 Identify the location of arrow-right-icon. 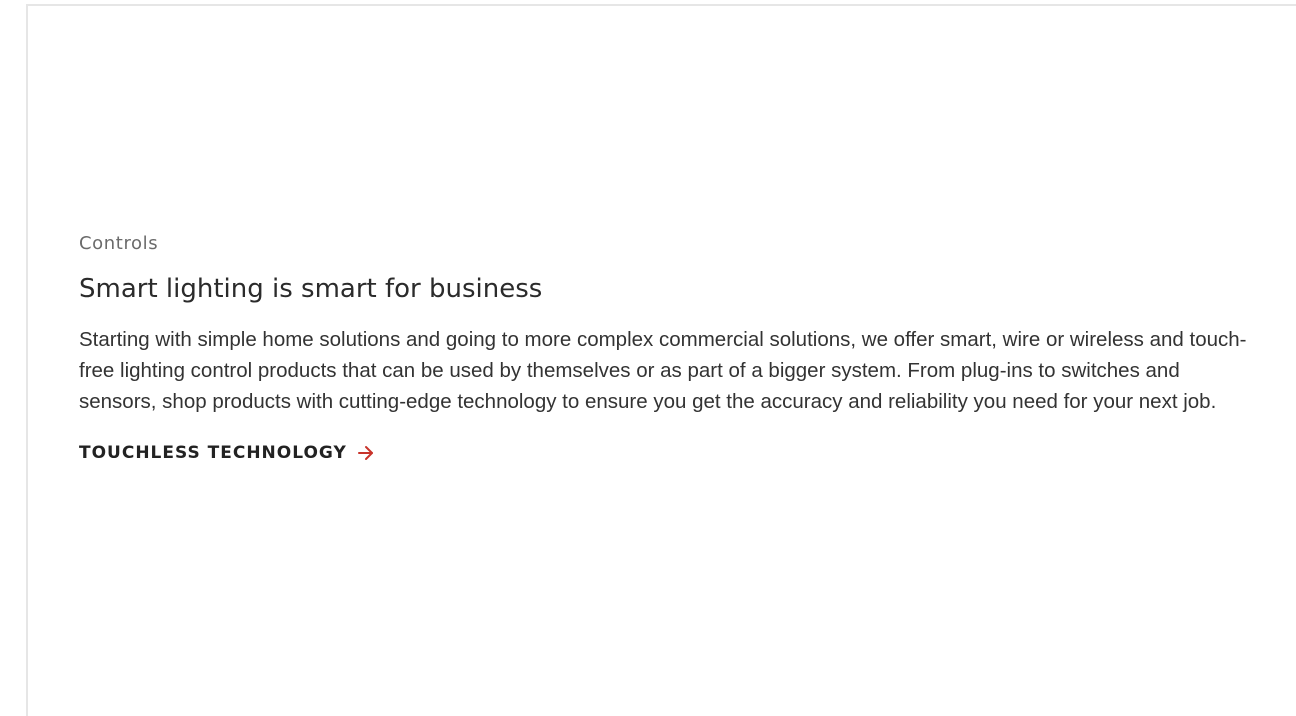
(366, 453).